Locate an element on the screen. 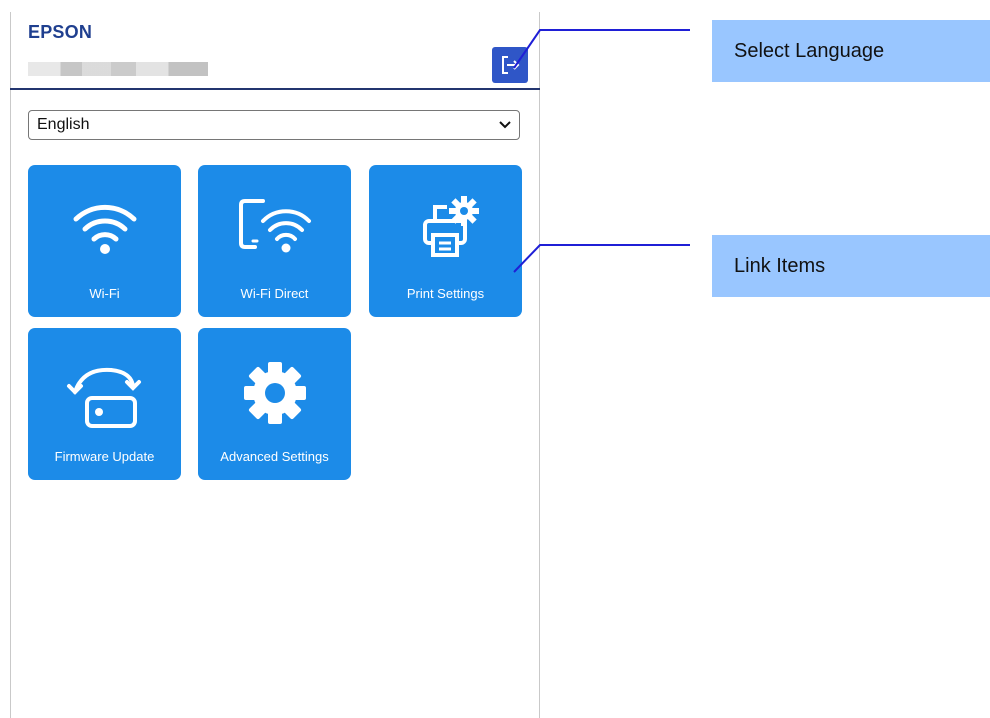 The width and height of the screenshot is (990, 718). callout-connectors is located at coordinates (601, 151).